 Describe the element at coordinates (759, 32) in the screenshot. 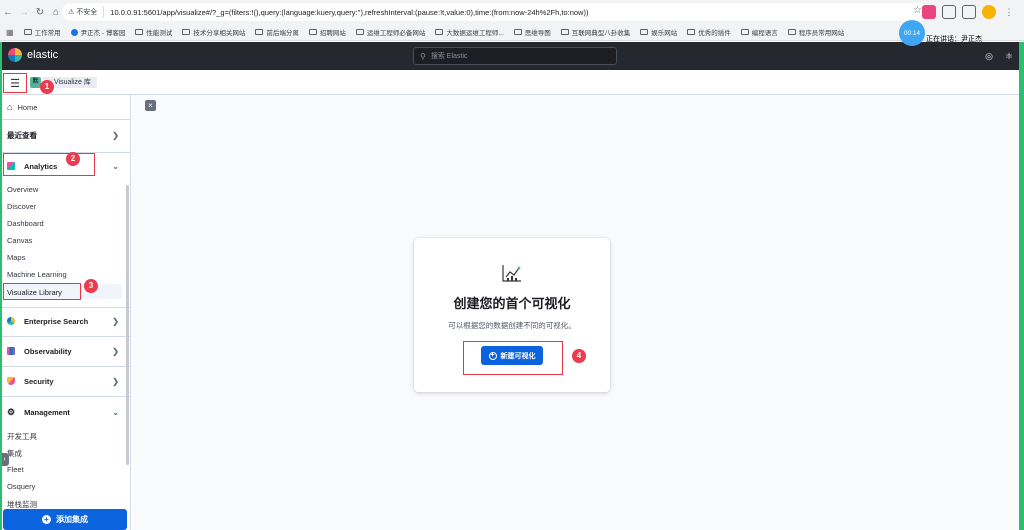

I see `bookmark-item: 编程语言` at that location.